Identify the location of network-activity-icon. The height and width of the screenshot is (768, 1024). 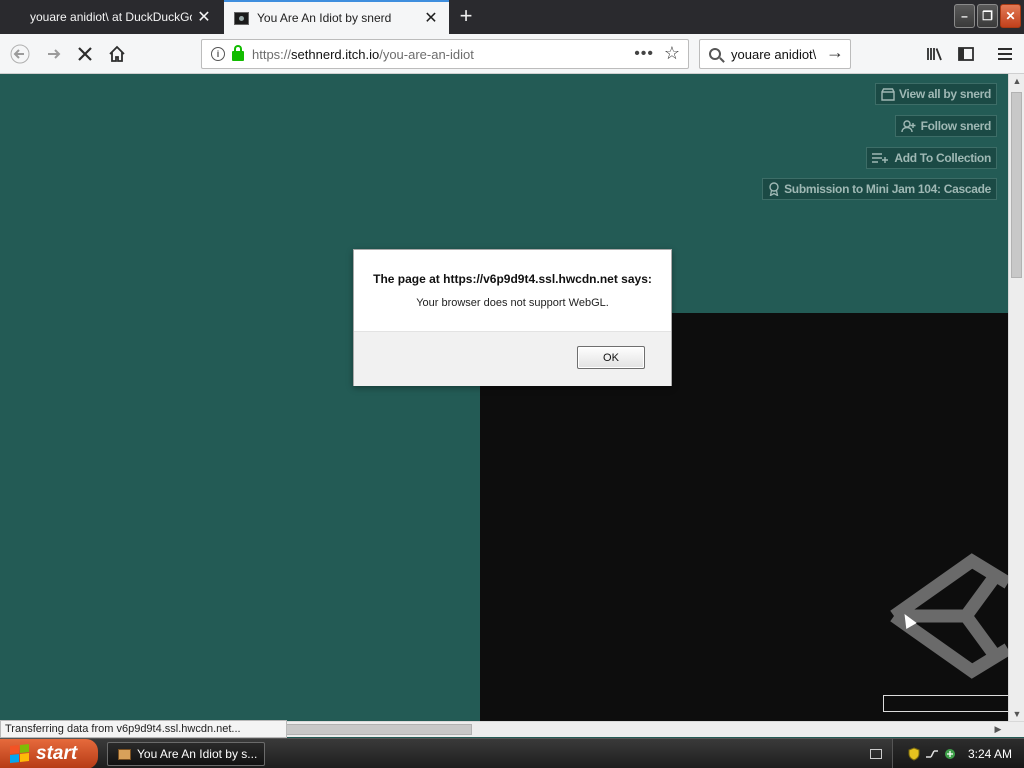
(950, 754).